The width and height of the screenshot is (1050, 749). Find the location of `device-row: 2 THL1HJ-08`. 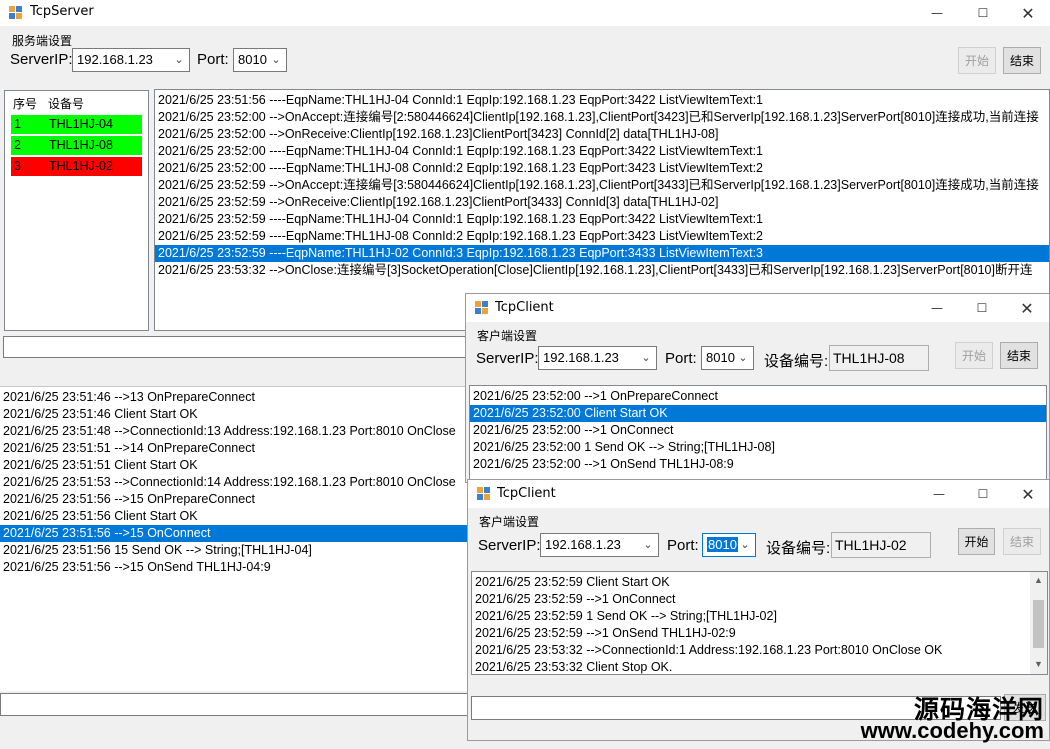

device-row: 2 THL1HJ-08 is located at coordinates (76, 145).